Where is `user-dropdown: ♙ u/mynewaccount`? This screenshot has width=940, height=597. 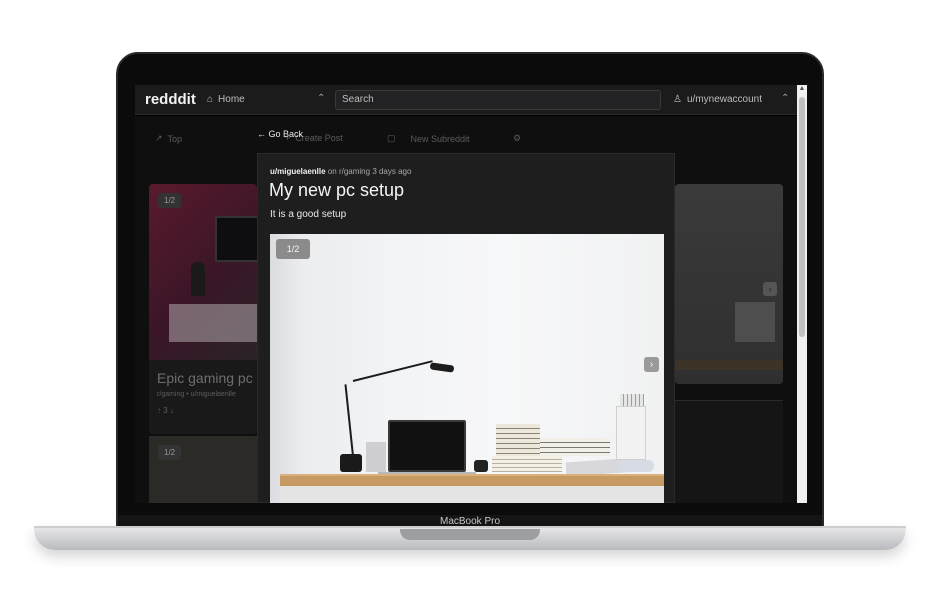
user-dropdown: ♙ u/mynewaccount is located at coordinates (717, 99).